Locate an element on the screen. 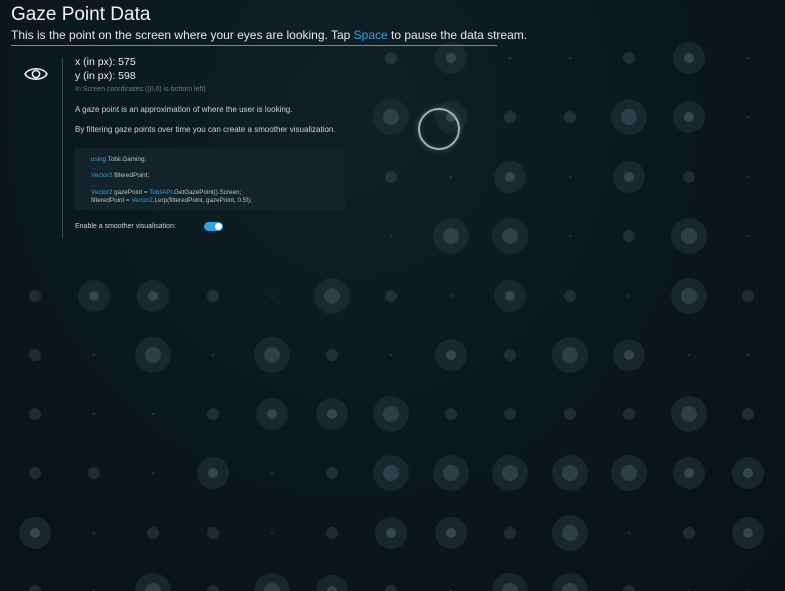 This screenshot has width=785, height=591. page-title: Gaze Point Data is located at coordinates (81, 14).